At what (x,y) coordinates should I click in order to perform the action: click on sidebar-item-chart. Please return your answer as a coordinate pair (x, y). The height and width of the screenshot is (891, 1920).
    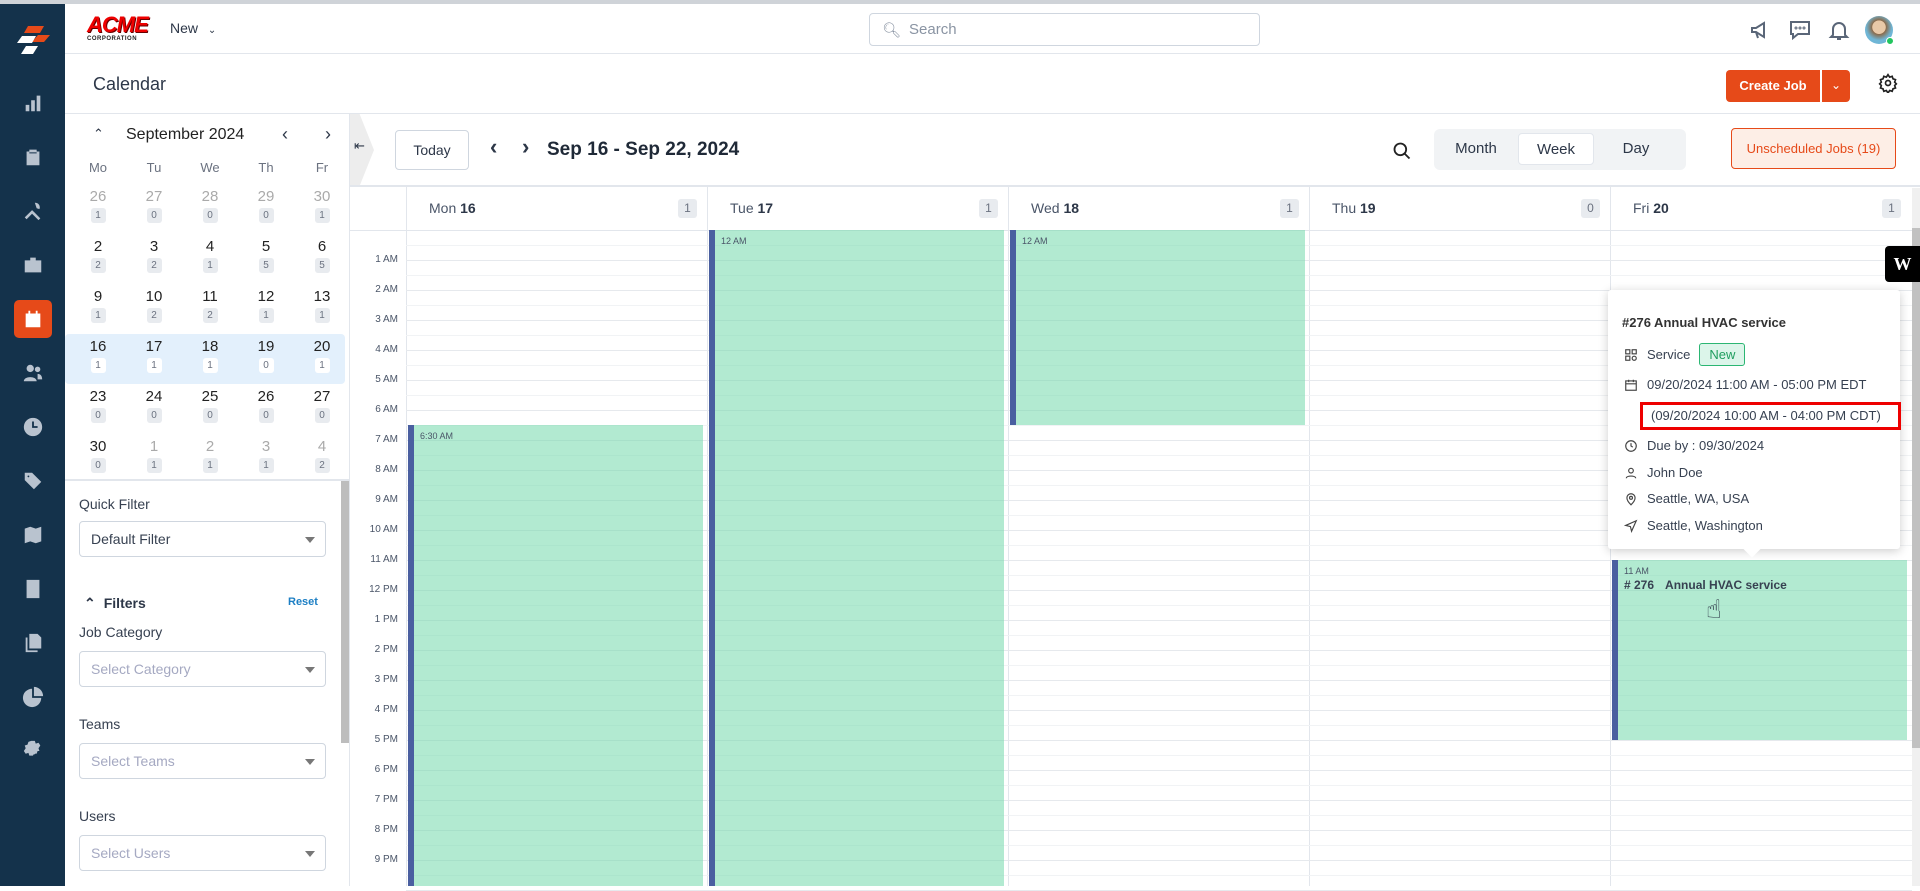
    Looking at the image, I should click on (33, 103).